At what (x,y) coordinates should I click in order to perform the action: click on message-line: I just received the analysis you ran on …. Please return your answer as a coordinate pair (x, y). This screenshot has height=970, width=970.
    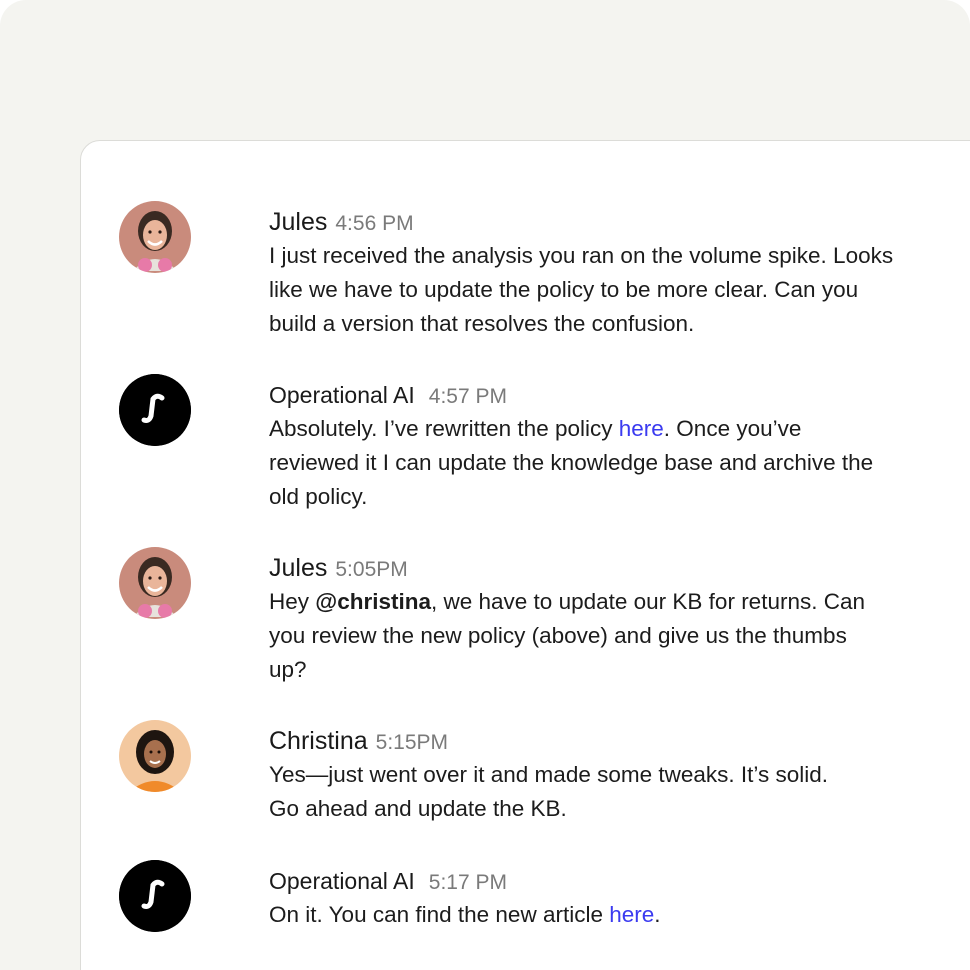
    Looking at the image, I should click on (581, 255).